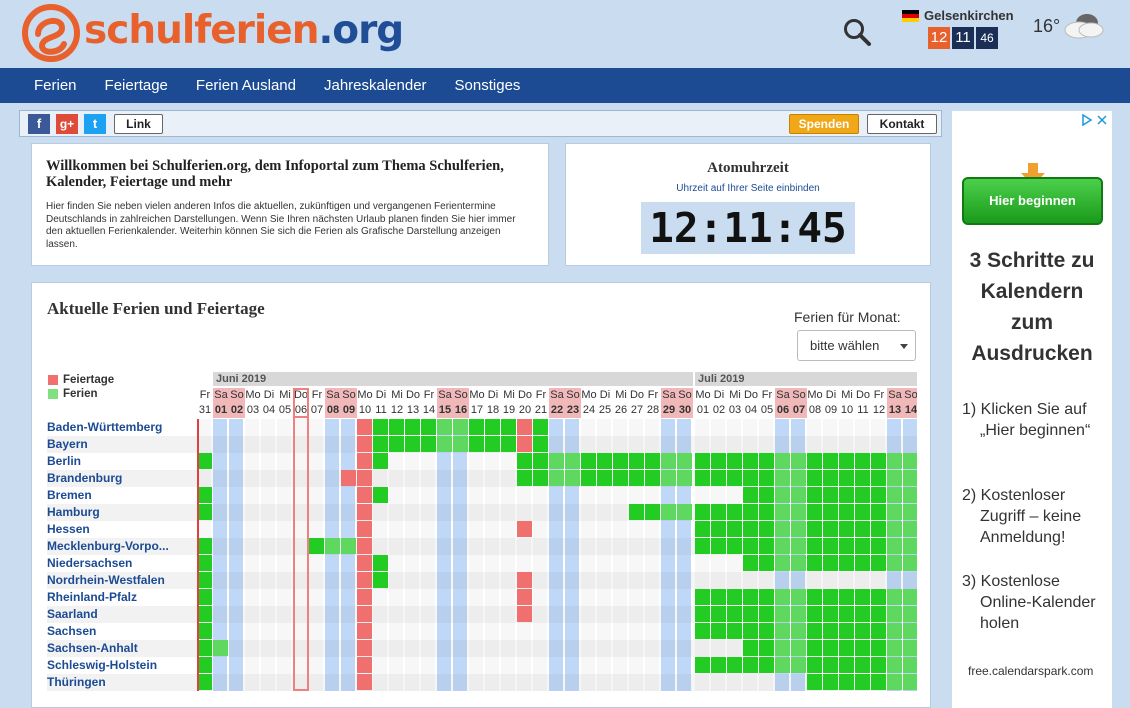  I want to click on embed-clock-link: Uhrzeit auf Ihrer Seite einbinden, so click(748, 188).